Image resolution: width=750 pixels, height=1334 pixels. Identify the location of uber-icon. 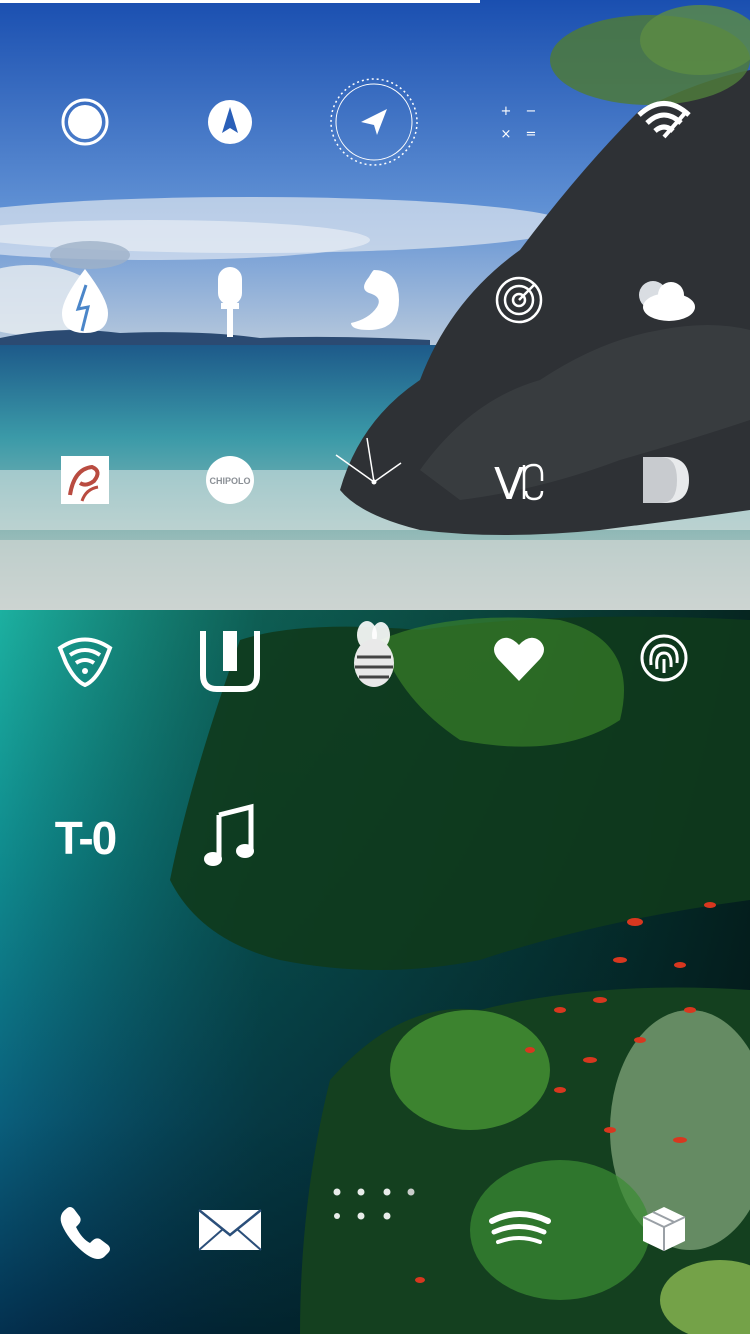
(230, 658).